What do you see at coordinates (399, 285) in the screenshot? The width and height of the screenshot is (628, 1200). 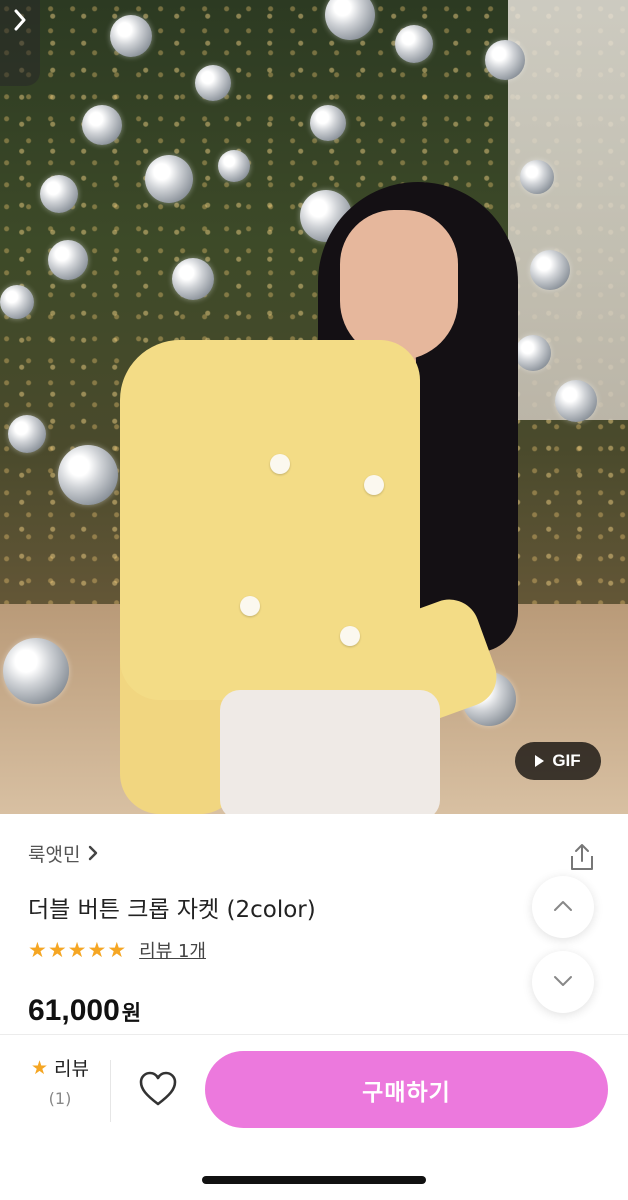 I see `model-face` at bounding box center [399, 285].